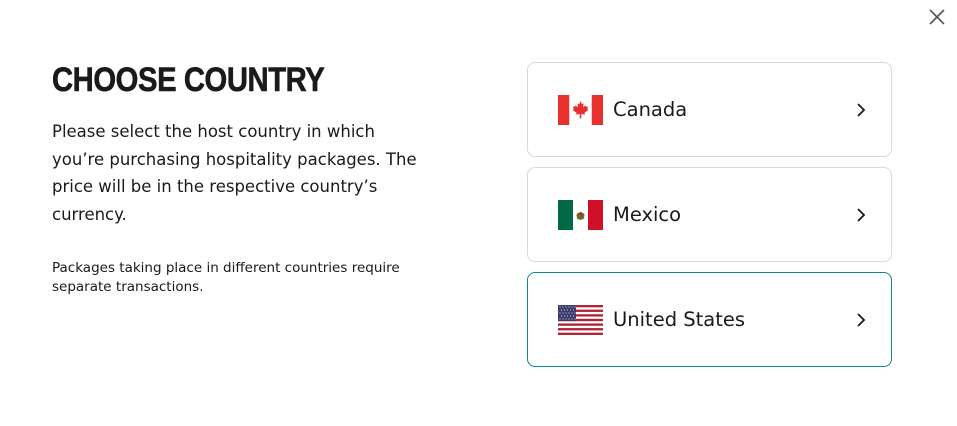 The width and height of the screenshot is (957, 426). Describe the element at coordinates (188, 80) in the screenshot. I see `dialog-title: CHOOSE COUNTRY` at that location.